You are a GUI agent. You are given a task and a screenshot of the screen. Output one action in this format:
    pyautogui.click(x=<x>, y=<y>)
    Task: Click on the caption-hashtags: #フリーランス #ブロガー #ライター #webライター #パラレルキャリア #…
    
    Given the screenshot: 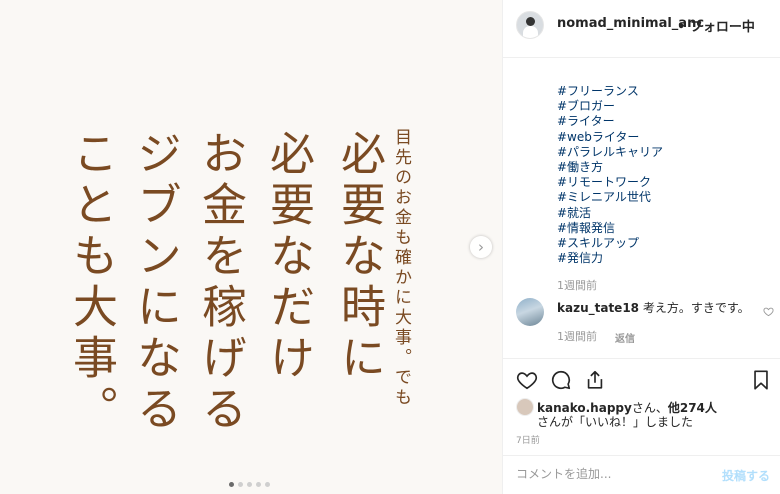 What is the action you would take?
    pyautogui.click(x=610, y=175)
    